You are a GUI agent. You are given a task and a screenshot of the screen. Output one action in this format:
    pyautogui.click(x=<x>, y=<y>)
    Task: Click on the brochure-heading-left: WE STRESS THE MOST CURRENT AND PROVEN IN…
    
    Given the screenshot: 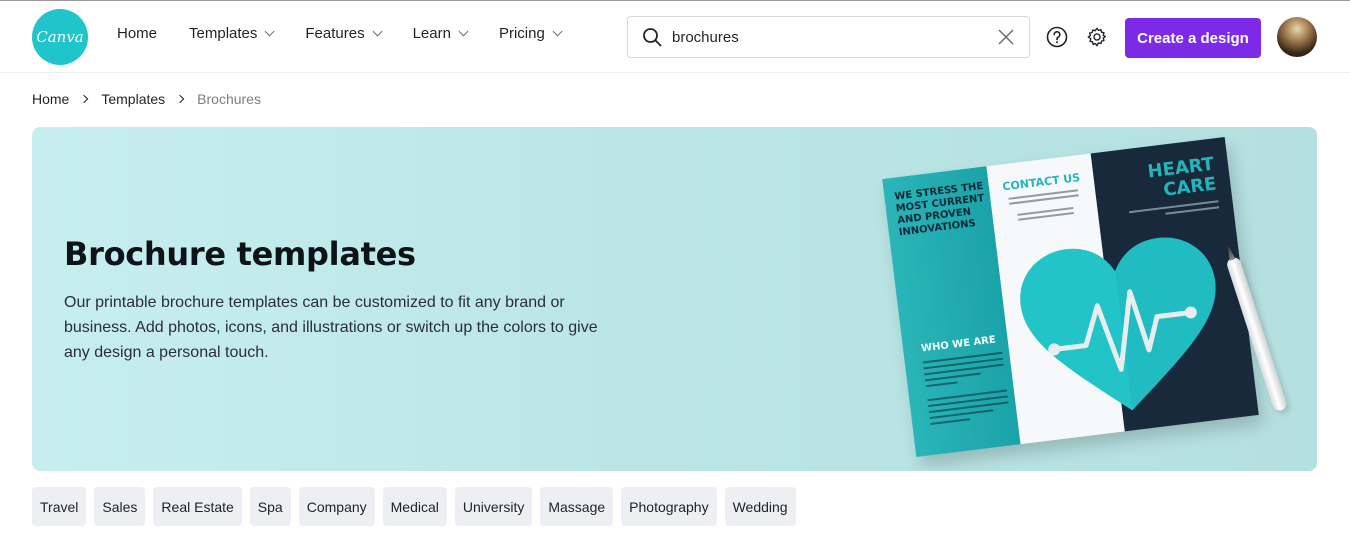 What is the action you would take?
    pyautogui.click(x=939, y=209)
    